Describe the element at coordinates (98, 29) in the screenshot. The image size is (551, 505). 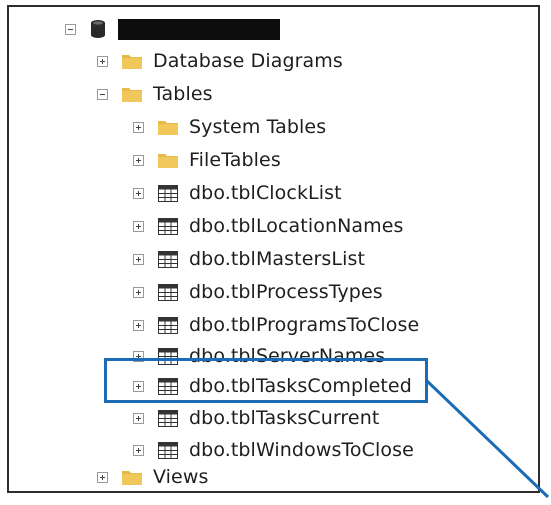
I see `database-cylinder-icon` at that location.